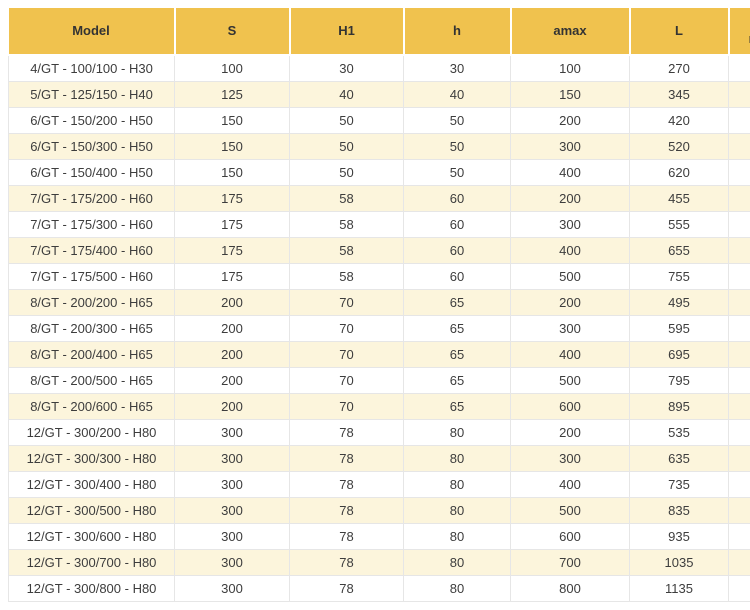  What do you see at coordinates (679, 173) in the screenshot?
I see `table-cell-l: 620` at bounding box center [679, 173].